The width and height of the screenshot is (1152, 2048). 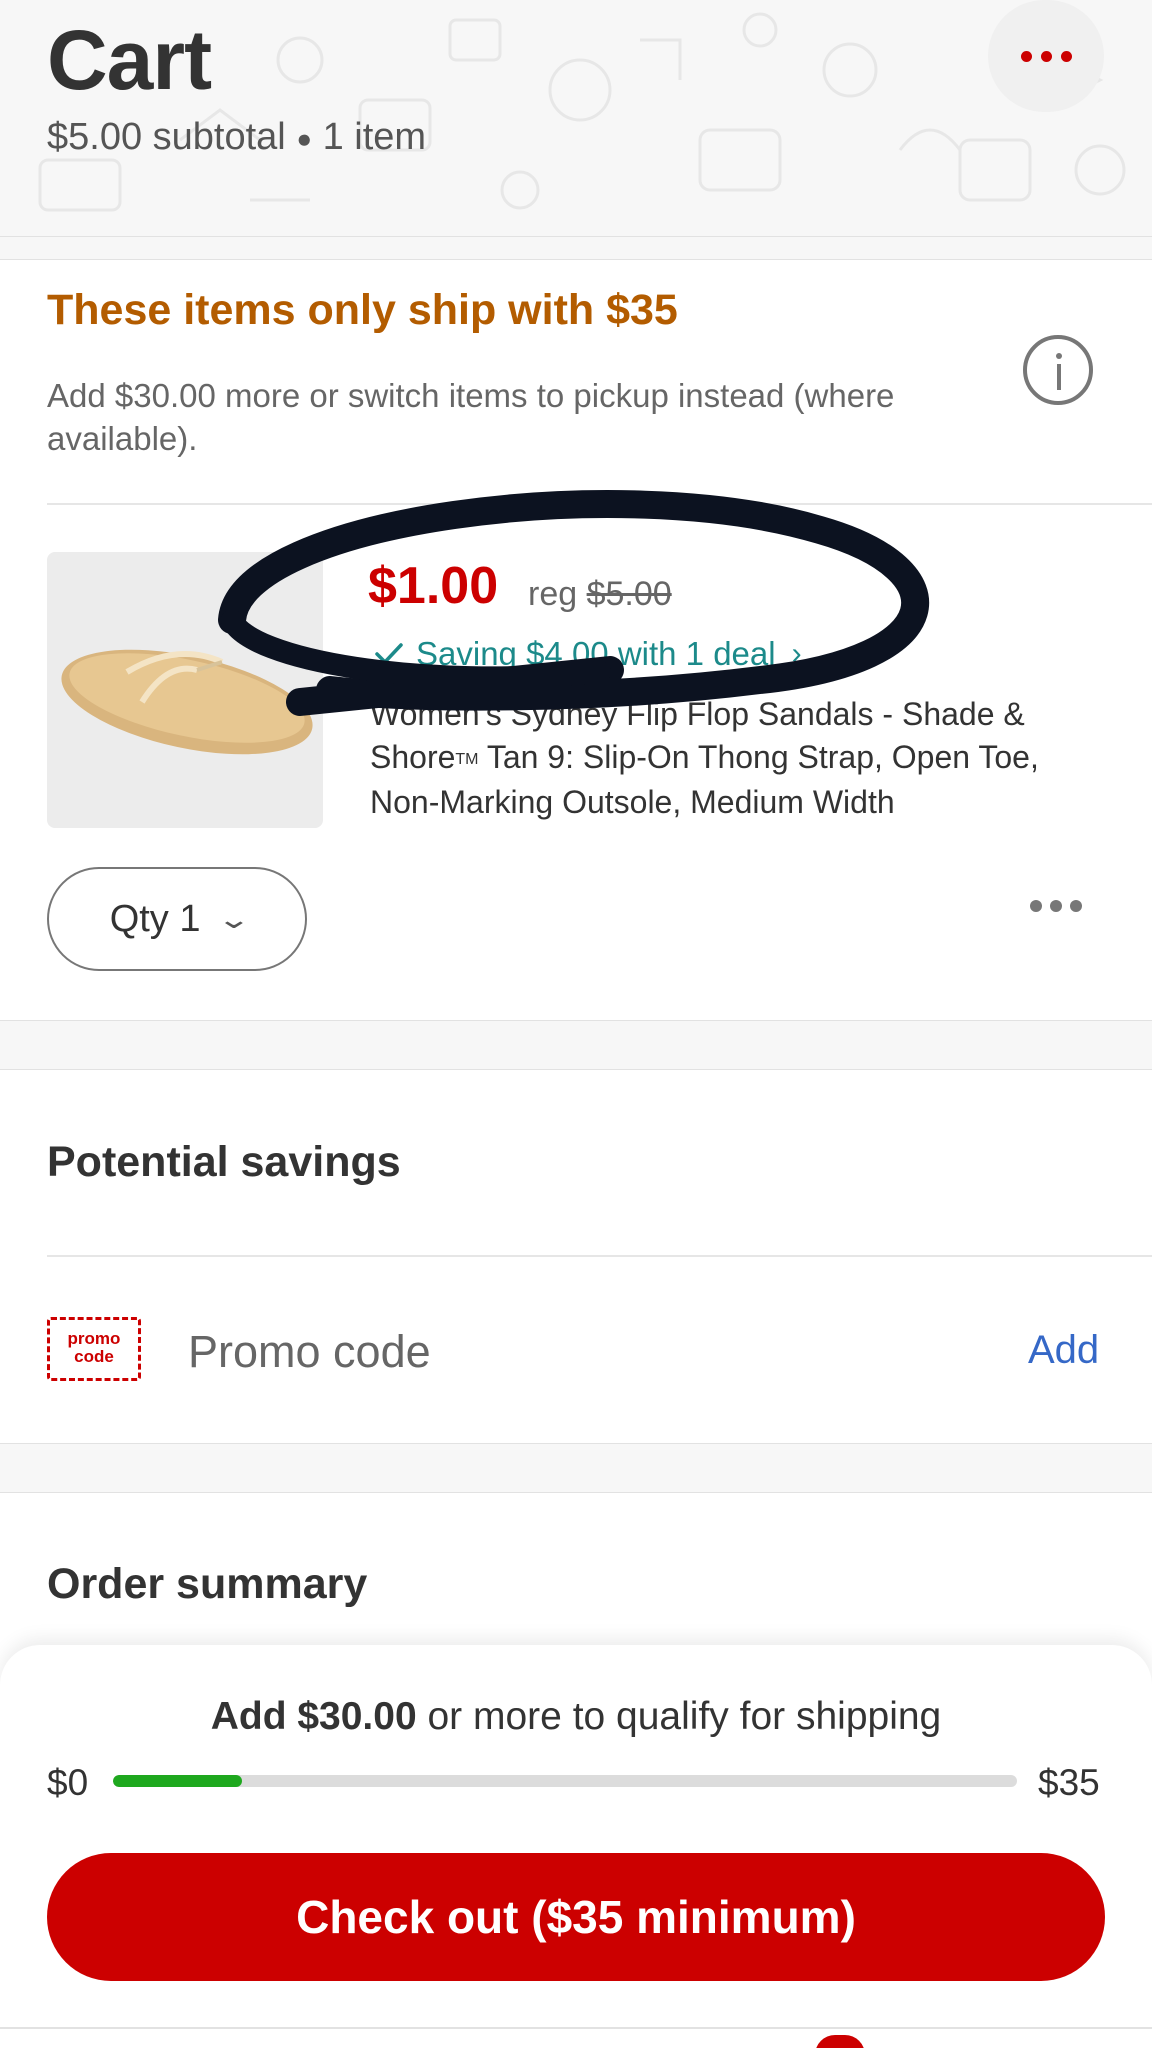 What do you see at coordinates (1056, 906) in the screenshot?
I see `item-more-button` at bounding box center [1056, 906].